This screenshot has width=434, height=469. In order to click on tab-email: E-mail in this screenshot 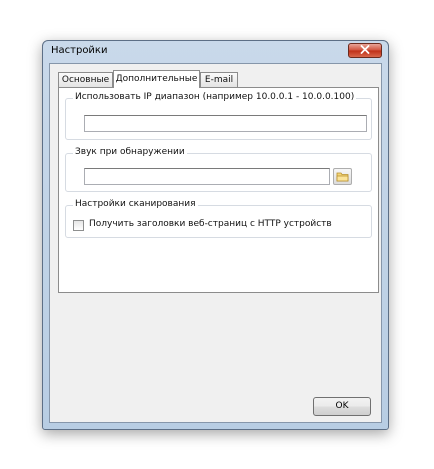, I will do `click(219, 79)`.